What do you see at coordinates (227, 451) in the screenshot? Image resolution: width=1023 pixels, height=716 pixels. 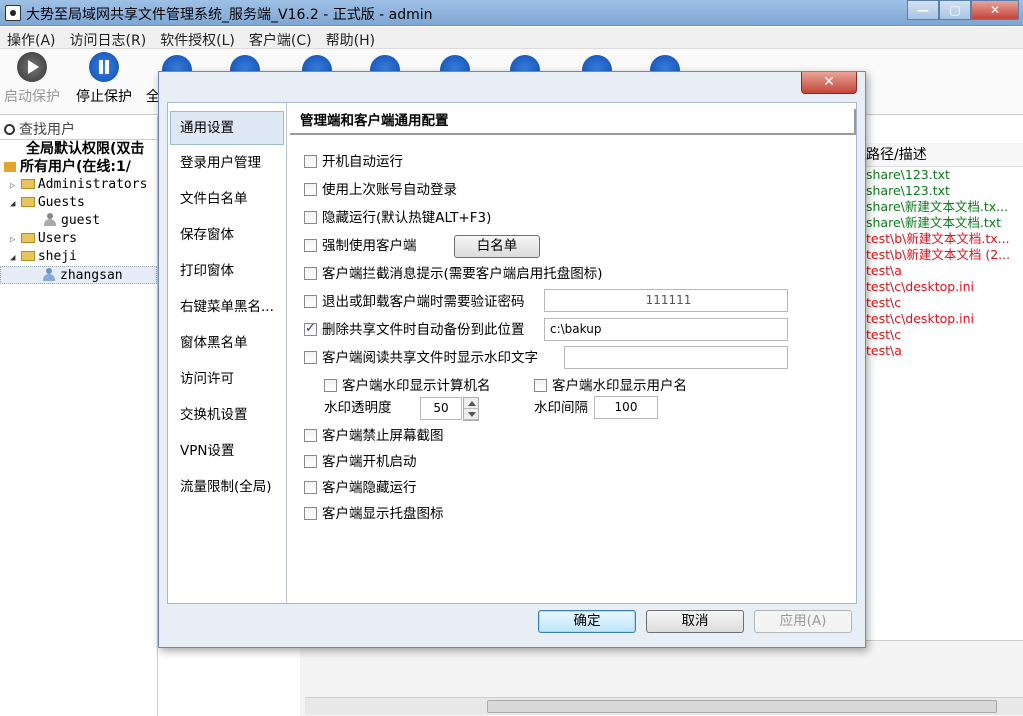 I see `nav-vpn-settings: VPN设置` at bounding box center [227, 451].